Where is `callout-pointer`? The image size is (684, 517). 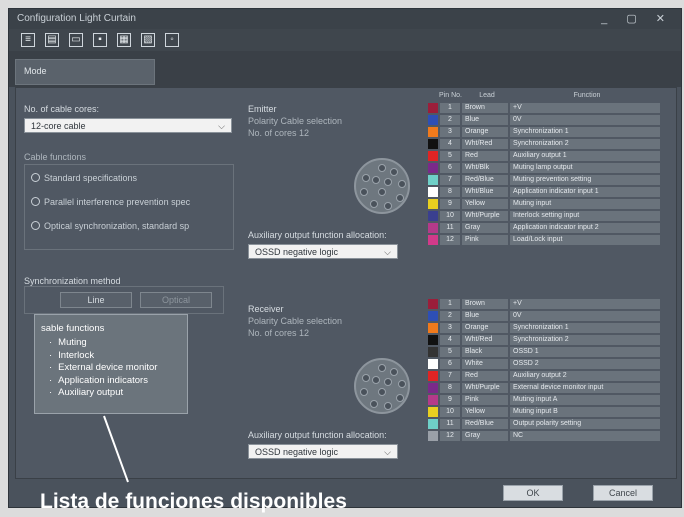 callout-pointer is located at coordinates (116, 449).